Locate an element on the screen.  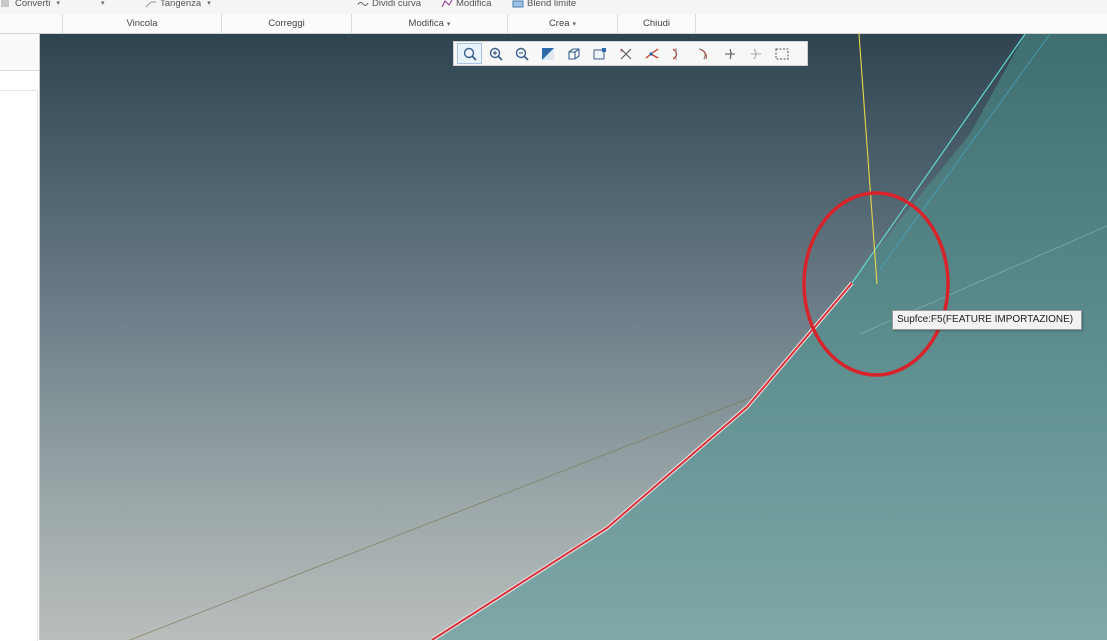
modify-label: Modifica is located at coordinates (474, 4).